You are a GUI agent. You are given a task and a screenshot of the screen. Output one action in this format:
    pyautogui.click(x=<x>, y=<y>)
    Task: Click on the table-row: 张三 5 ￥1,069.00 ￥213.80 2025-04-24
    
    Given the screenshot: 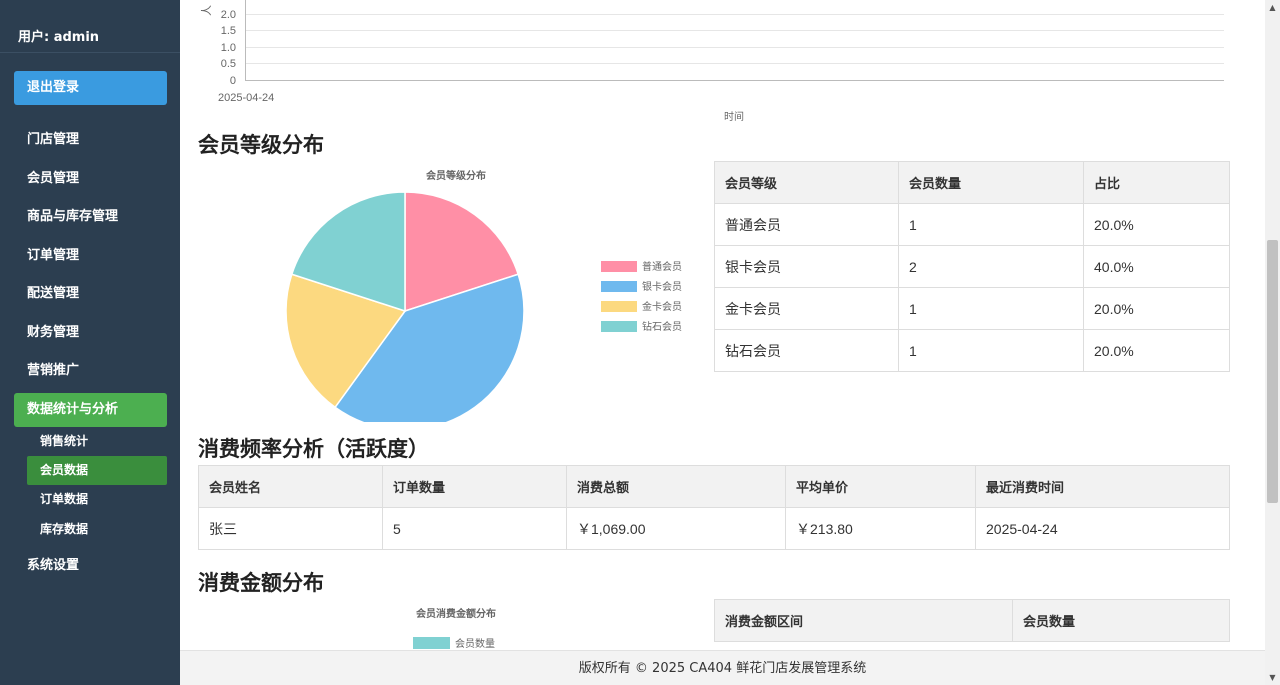 What is the action you would take?
    pyautogui.click(x=714, y=528)
    